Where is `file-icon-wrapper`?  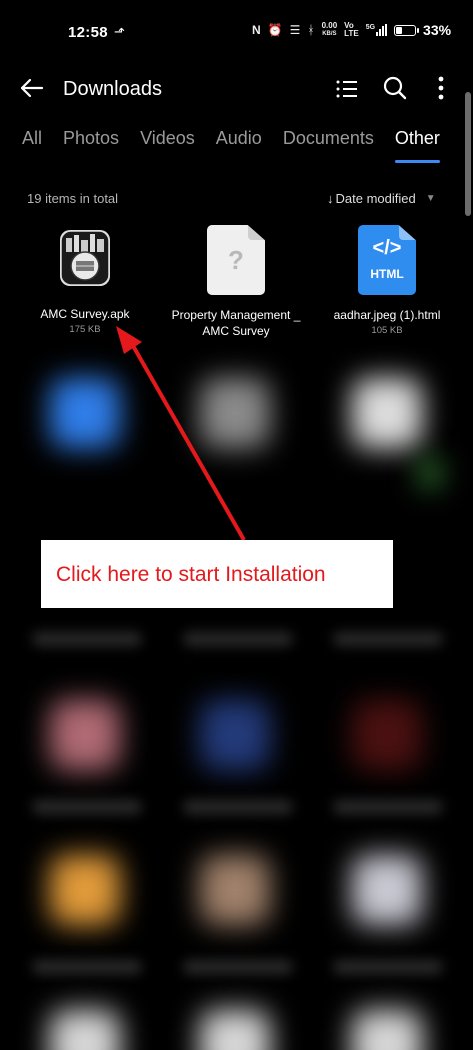
file-icon-wrapper is located at coordinates (85, 258).